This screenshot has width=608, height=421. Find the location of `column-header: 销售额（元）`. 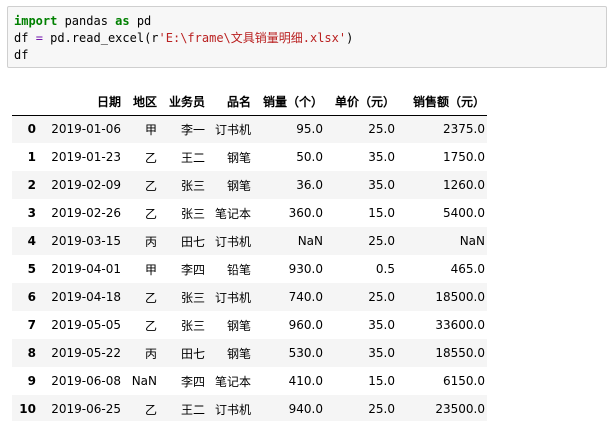

column-header: 销售额（元） is located at coordinates (442, 102).